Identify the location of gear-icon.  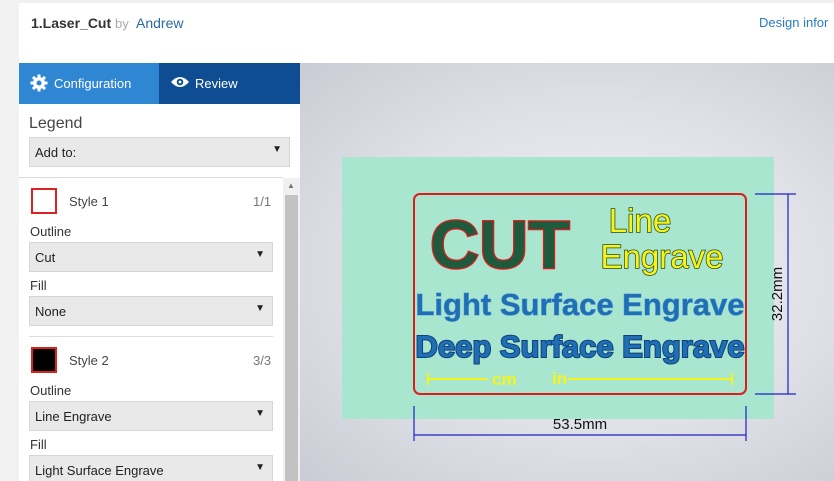
(39, 83).